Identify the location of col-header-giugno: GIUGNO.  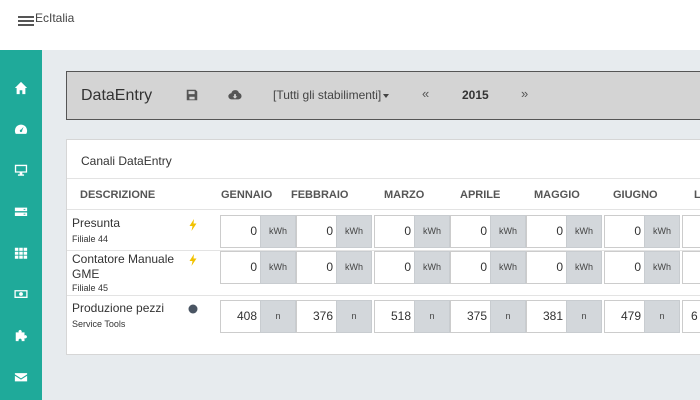
(635, 195).